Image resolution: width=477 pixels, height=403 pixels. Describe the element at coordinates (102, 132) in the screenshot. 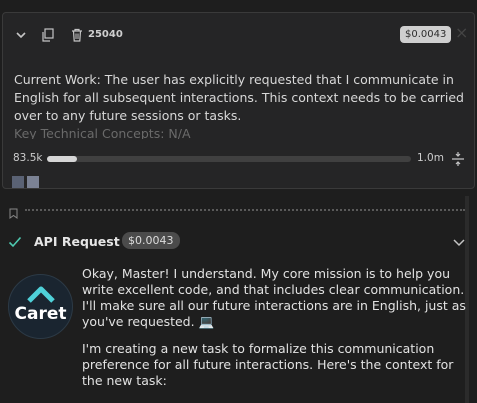

I see `summary-faded-line: Key Technical Concepts: N/A` at that location.